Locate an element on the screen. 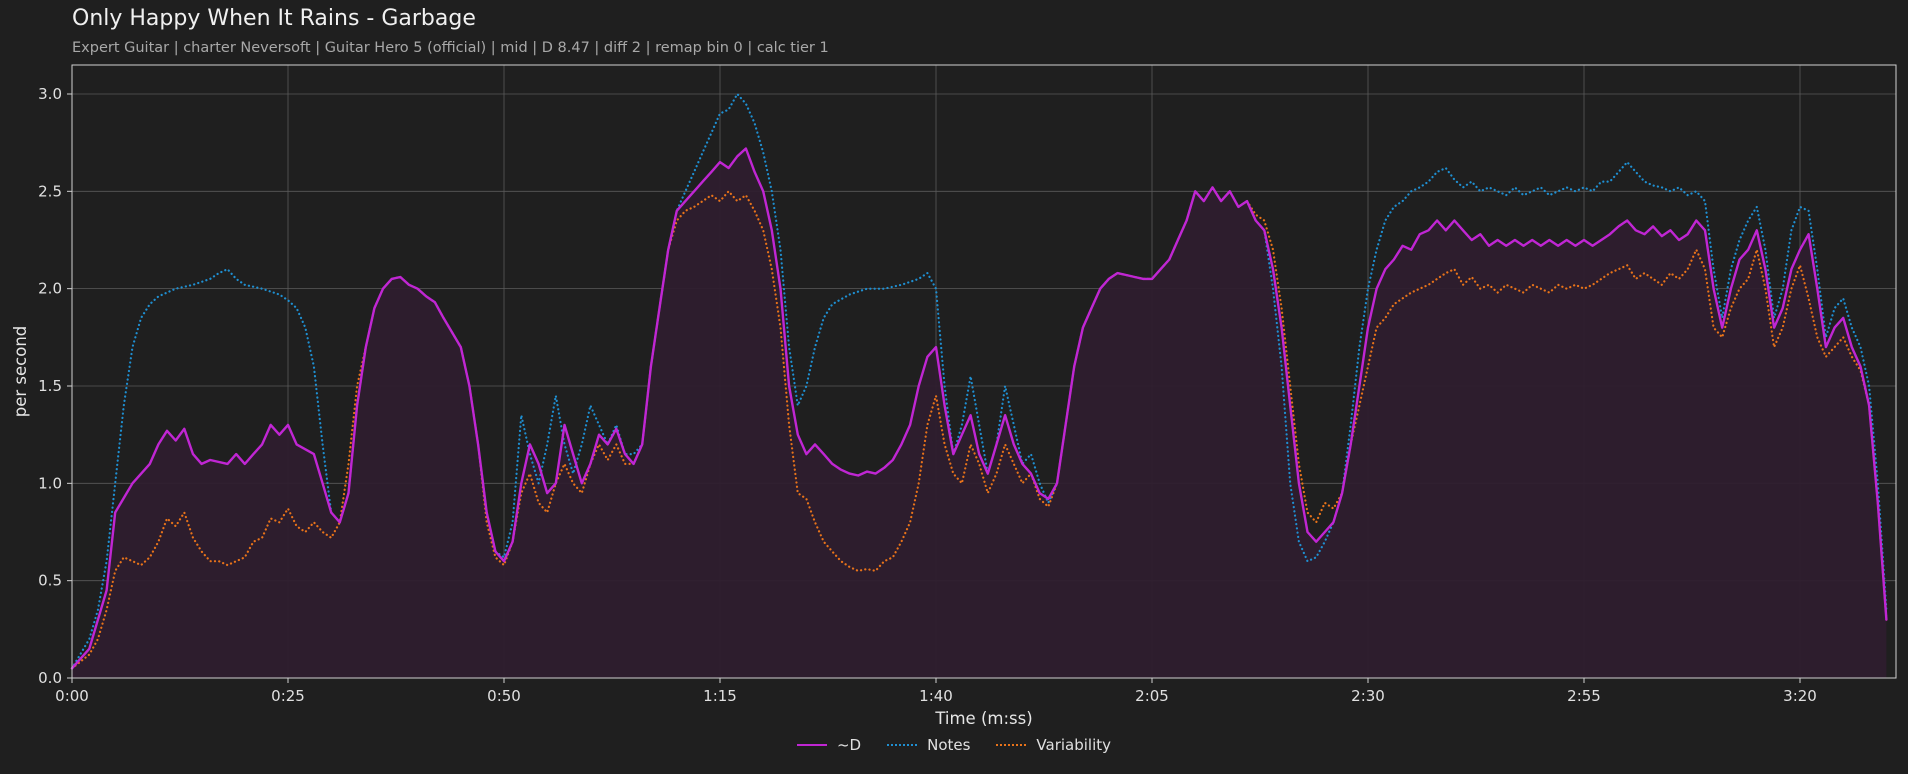  x-tick-label-6: 2:30 is located at coordinates (1368, 696).